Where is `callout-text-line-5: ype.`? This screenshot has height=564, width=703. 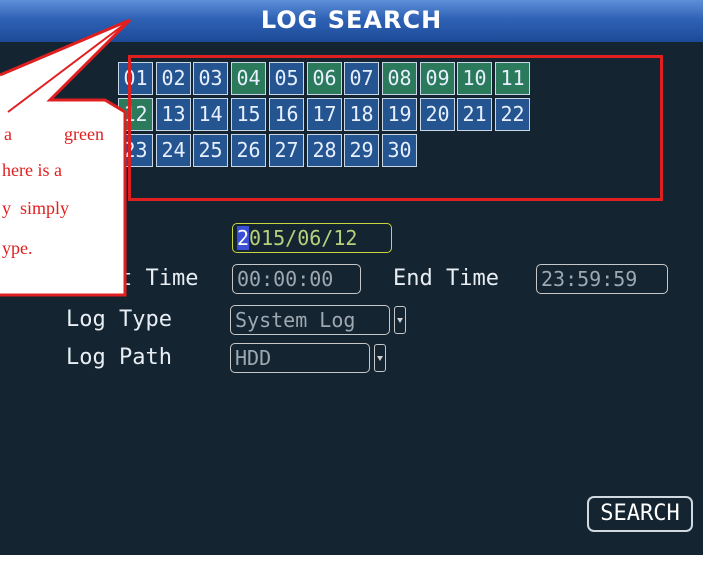 callout-text-line-5: ype. is located at coordinates (17, 248).